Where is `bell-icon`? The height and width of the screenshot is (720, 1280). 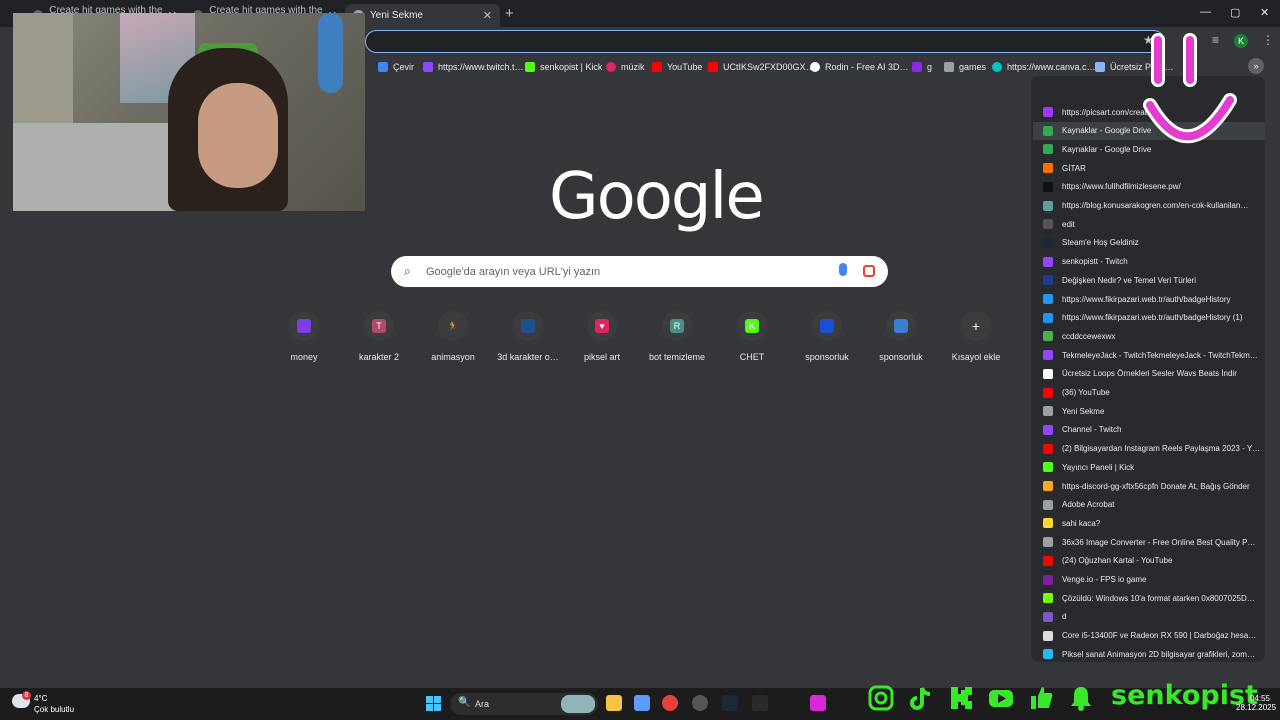 bell-icon is located at coordinates (1081, 699).